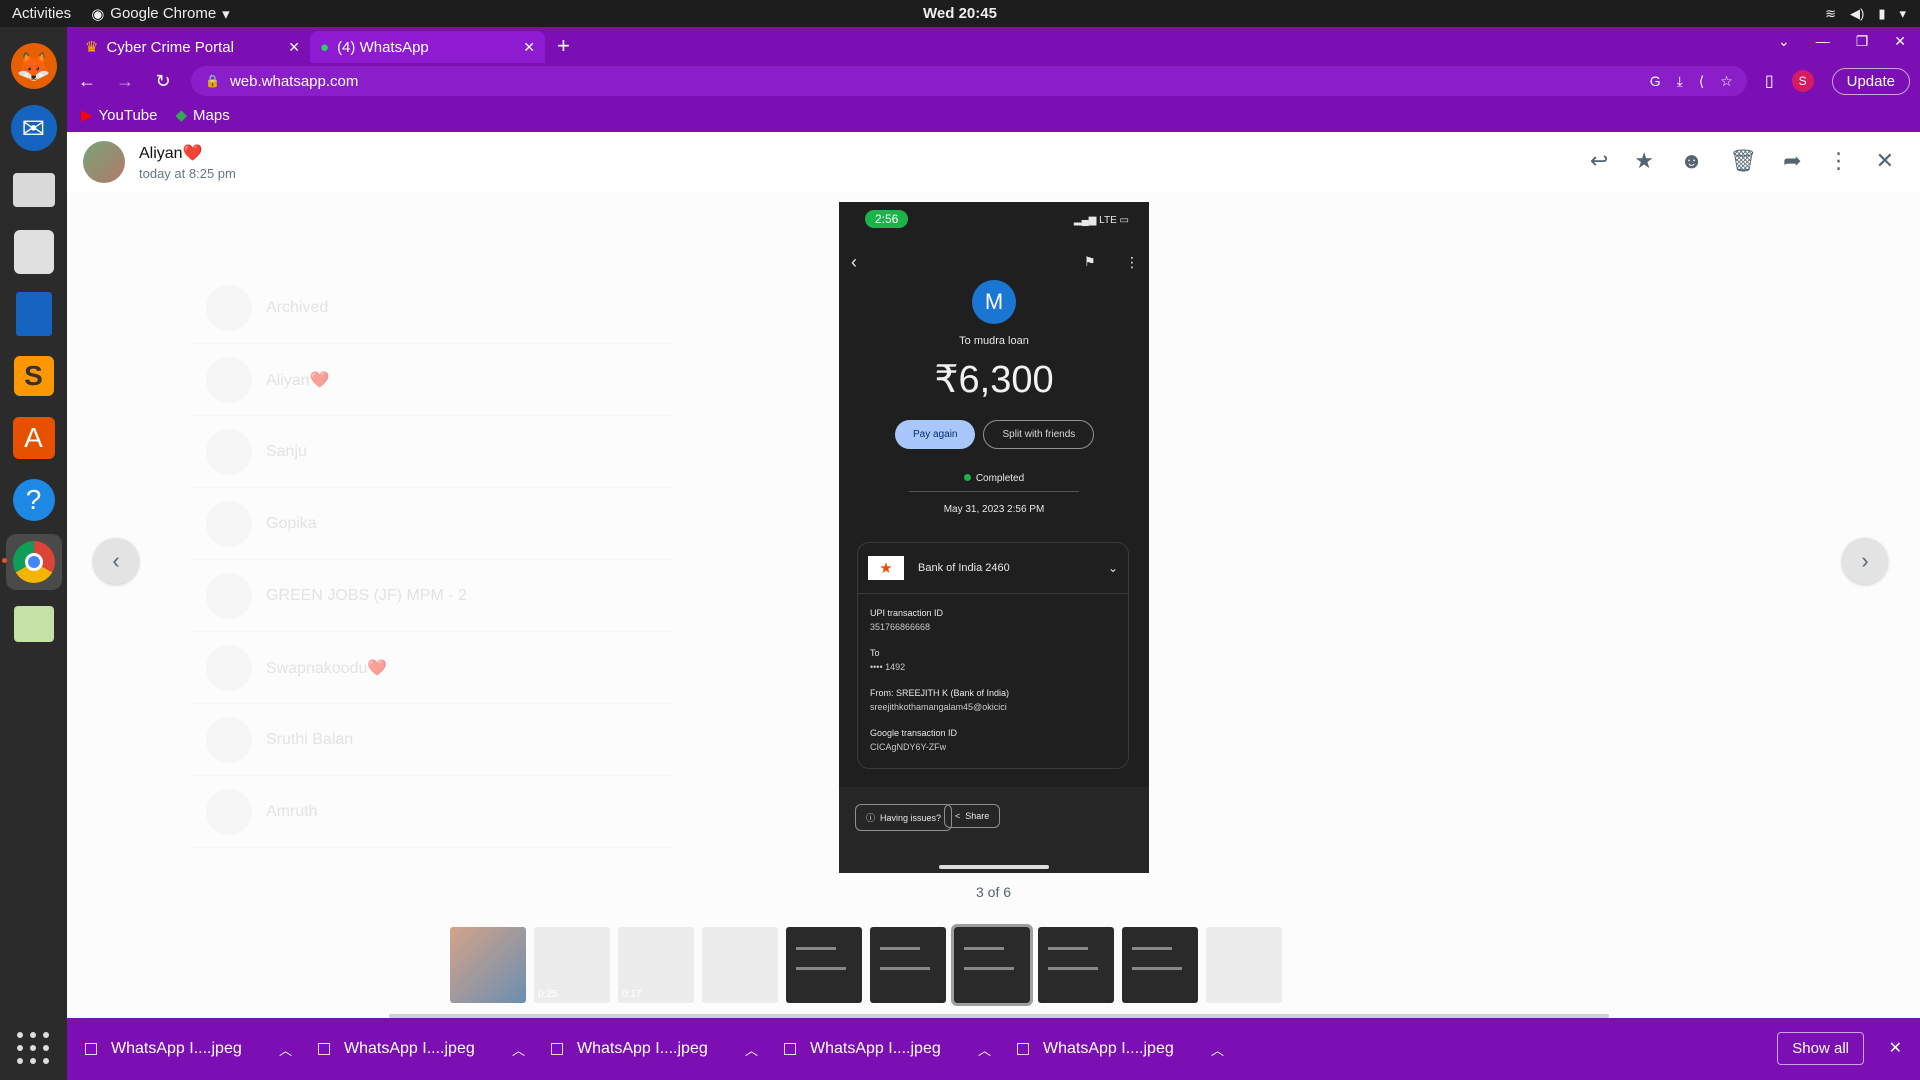  What do you see at coordinates (994, 380) in the screenshot?
I see `amount: ₹6,300` at bounding box center [994, 380].